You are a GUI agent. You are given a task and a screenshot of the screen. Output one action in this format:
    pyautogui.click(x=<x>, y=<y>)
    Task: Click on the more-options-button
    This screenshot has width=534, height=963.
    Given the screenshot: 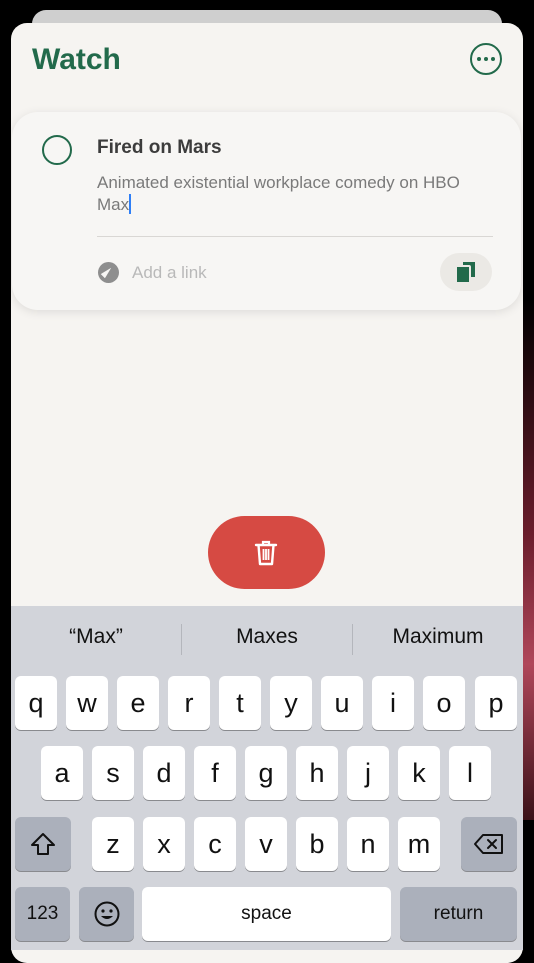 What is the action you would take?
    pyautogui.click(x=486, y=59)
    